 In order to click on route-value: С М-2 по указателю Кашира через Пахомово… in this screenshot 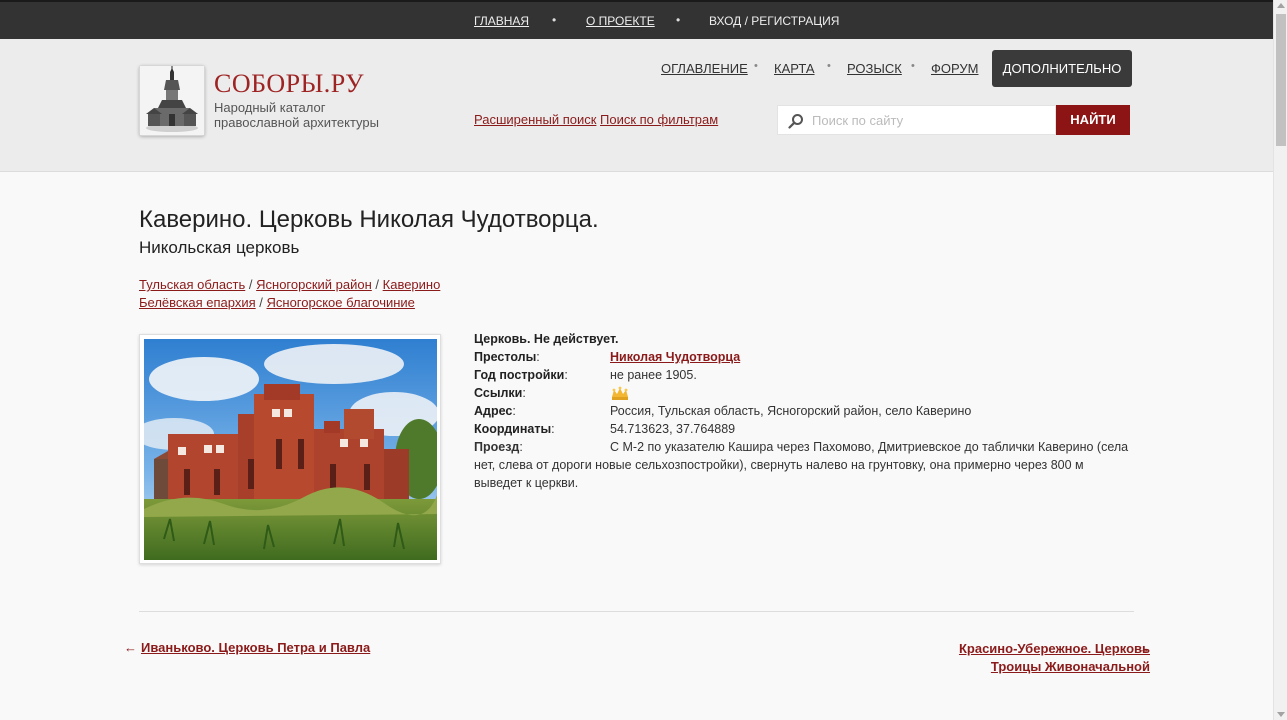, I will do `click(801, 465)`.